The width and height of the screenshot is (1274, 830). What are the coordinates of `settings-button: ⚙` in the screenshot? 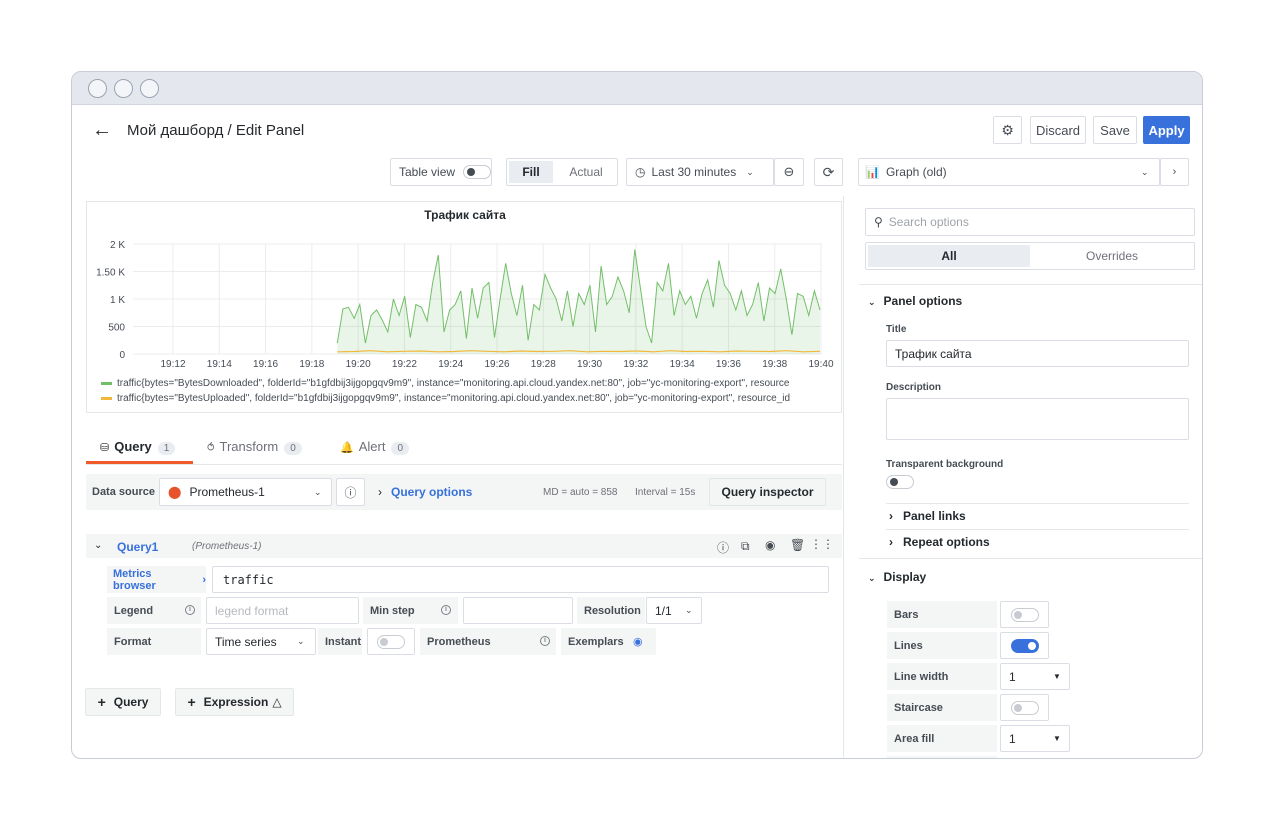 It's located at (1007, 130).